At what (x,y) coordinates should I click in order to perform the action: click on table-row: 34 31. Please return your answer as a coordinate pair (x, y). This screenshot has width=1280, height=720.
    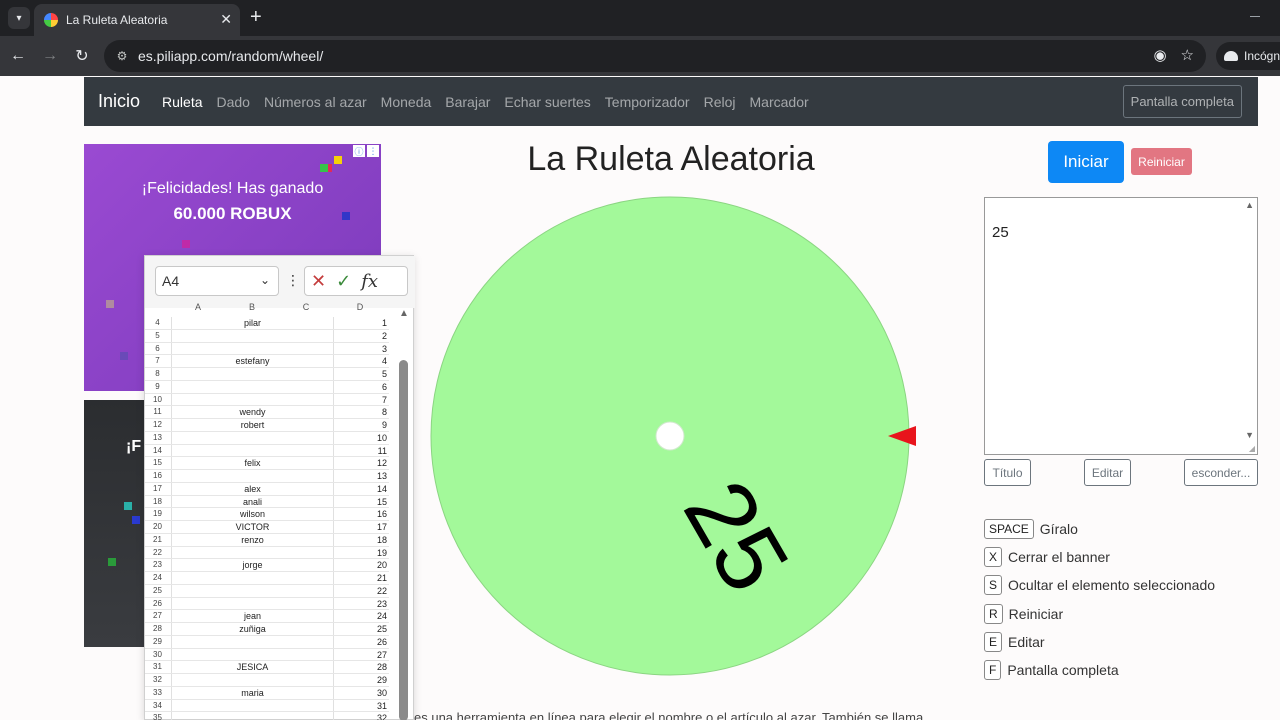
    Looking at the image, I should click on (267, 706).